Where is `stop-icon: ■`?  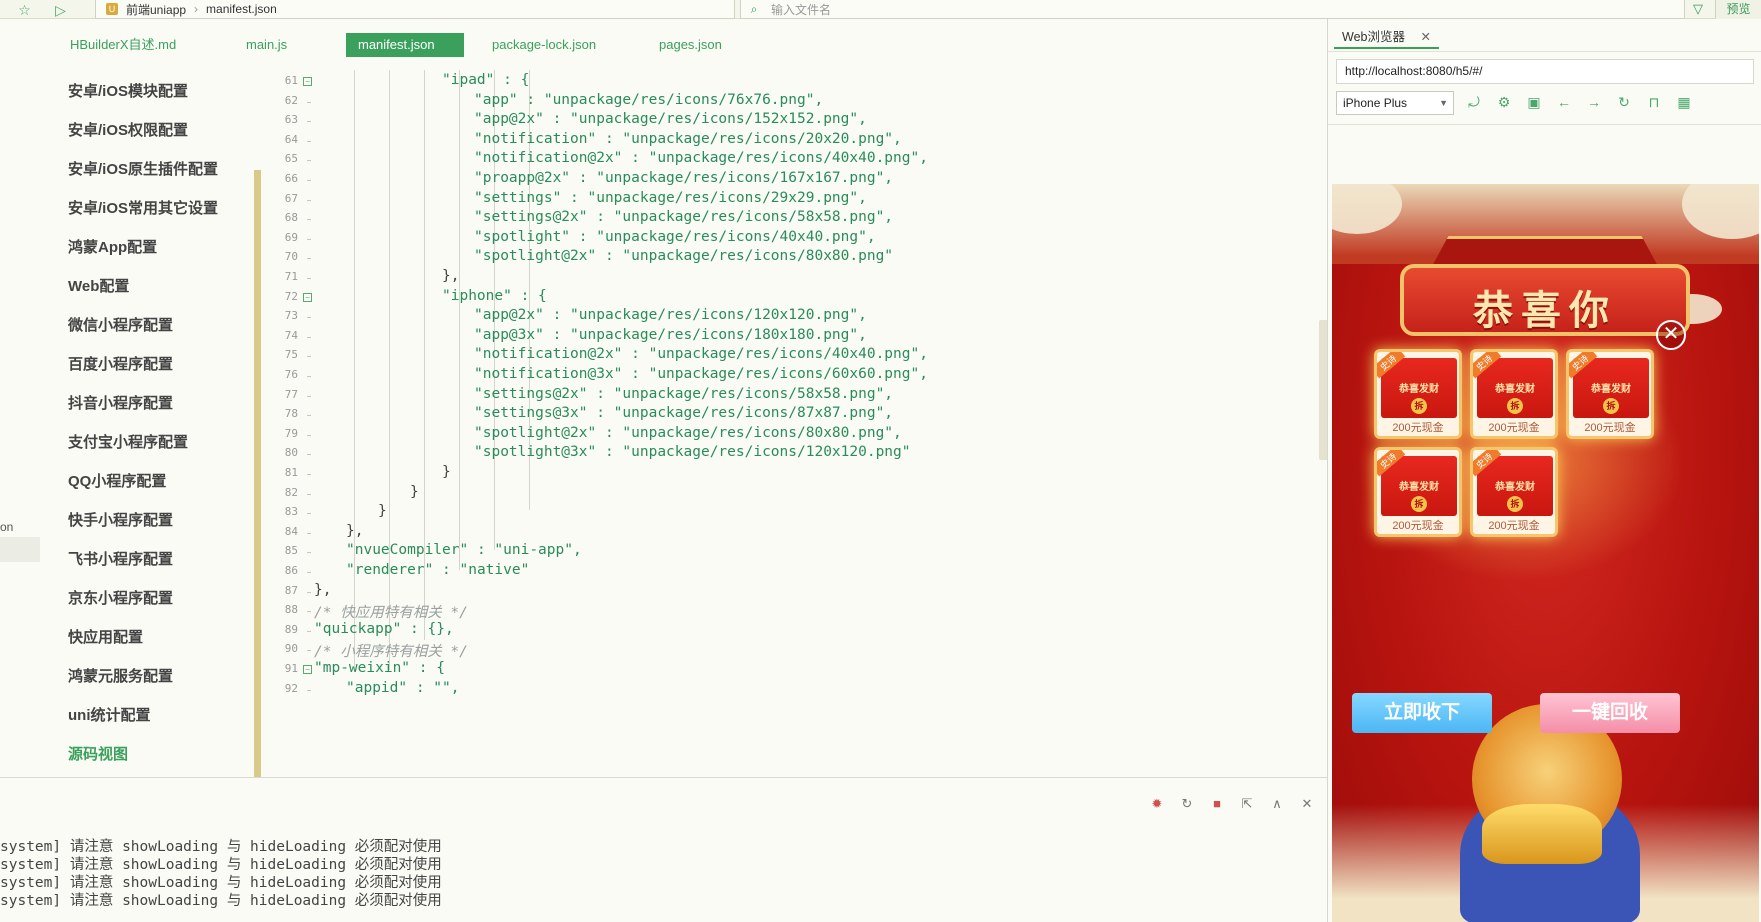
stop-icon: ■ is located at coordinates (1217, 804).